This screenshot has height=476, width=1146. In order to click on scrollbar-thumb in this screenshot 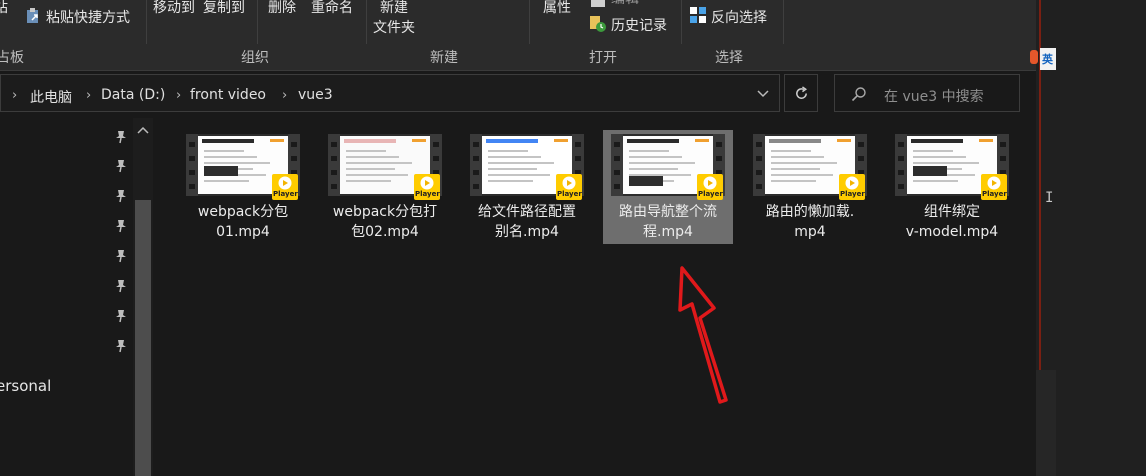, I will do `click(143, 338)`.